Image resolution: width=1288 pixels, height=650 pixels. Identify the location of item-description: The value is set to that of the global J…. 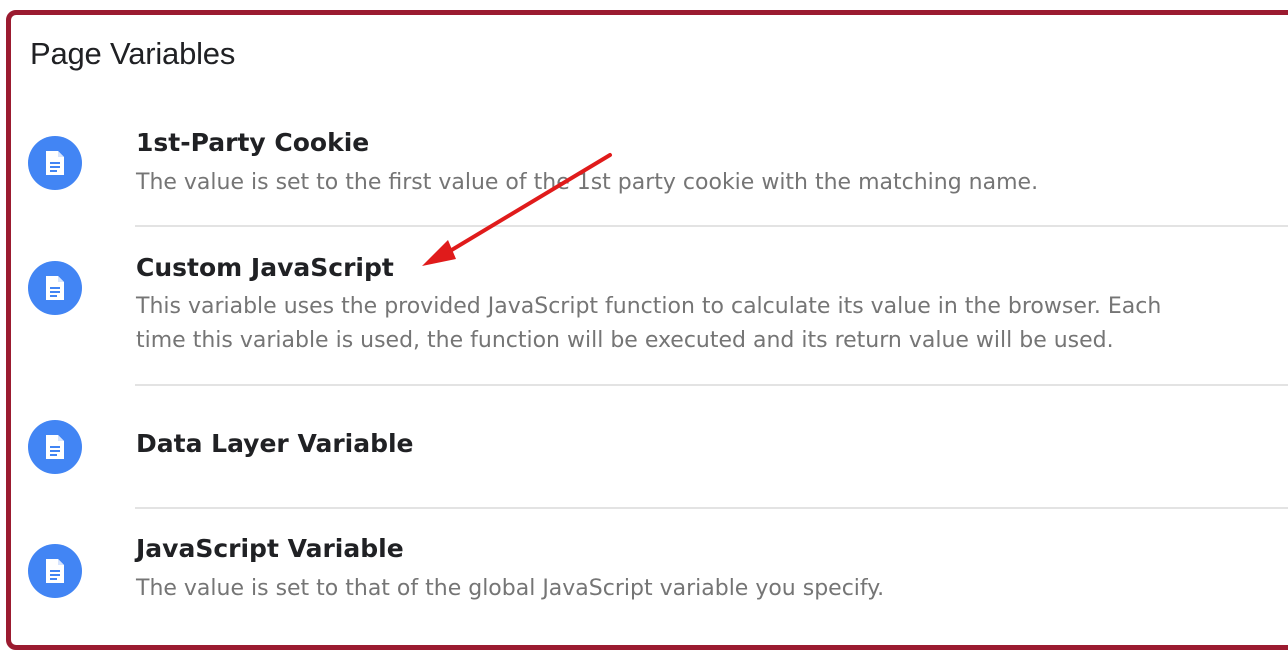
(510, 588).